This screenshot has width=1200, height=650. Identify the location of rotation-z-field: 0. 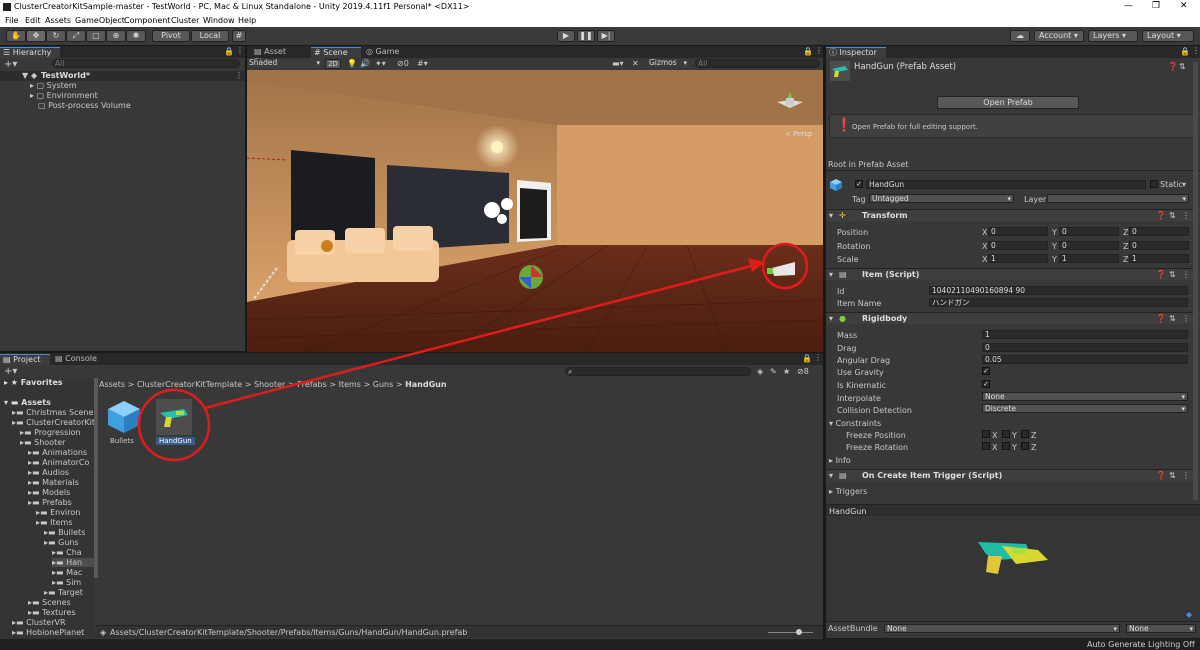
(1159, 245).